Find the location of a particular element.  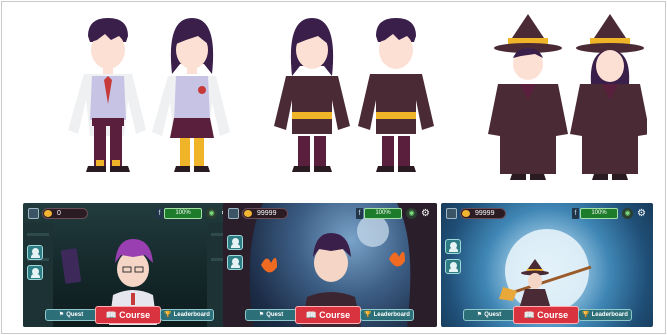

book-icon is located at coordinates (71, 266).